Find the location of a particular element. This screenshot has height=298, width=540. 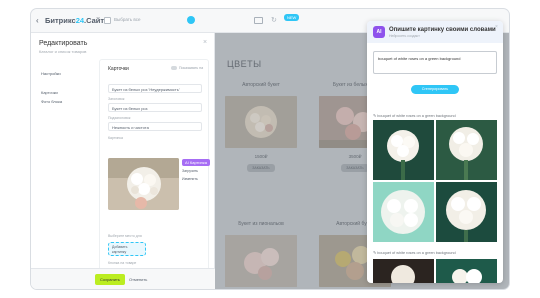

back-icon: ‹ is located at coordinates (37, 20).